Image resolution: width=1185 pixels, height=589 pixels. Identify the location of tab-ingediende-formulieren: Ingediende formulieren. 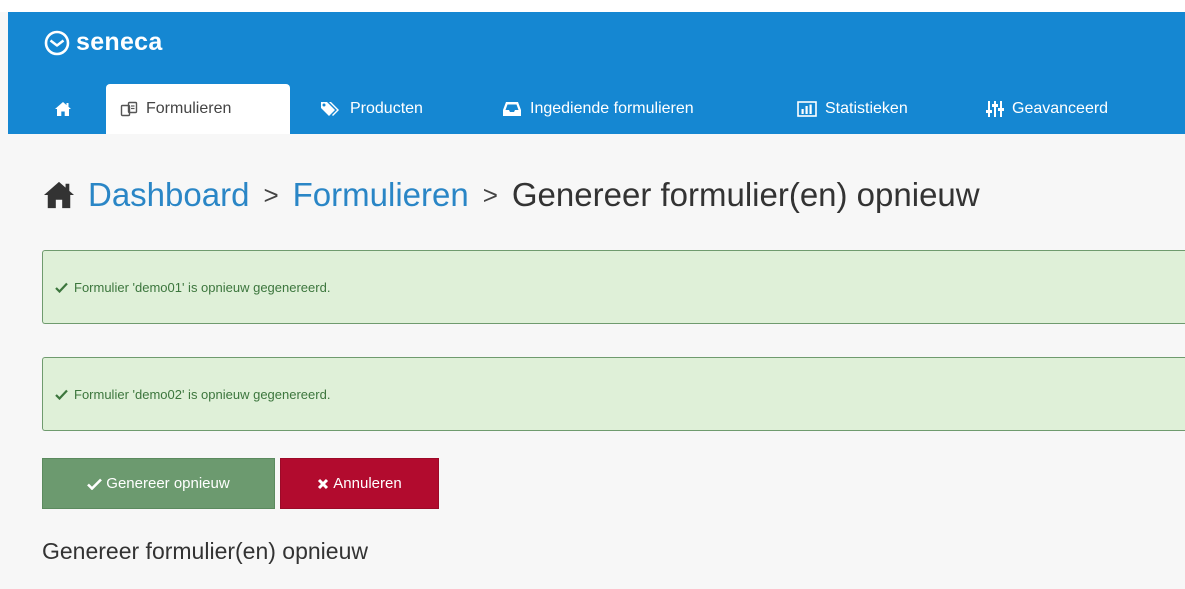
(598, 109).